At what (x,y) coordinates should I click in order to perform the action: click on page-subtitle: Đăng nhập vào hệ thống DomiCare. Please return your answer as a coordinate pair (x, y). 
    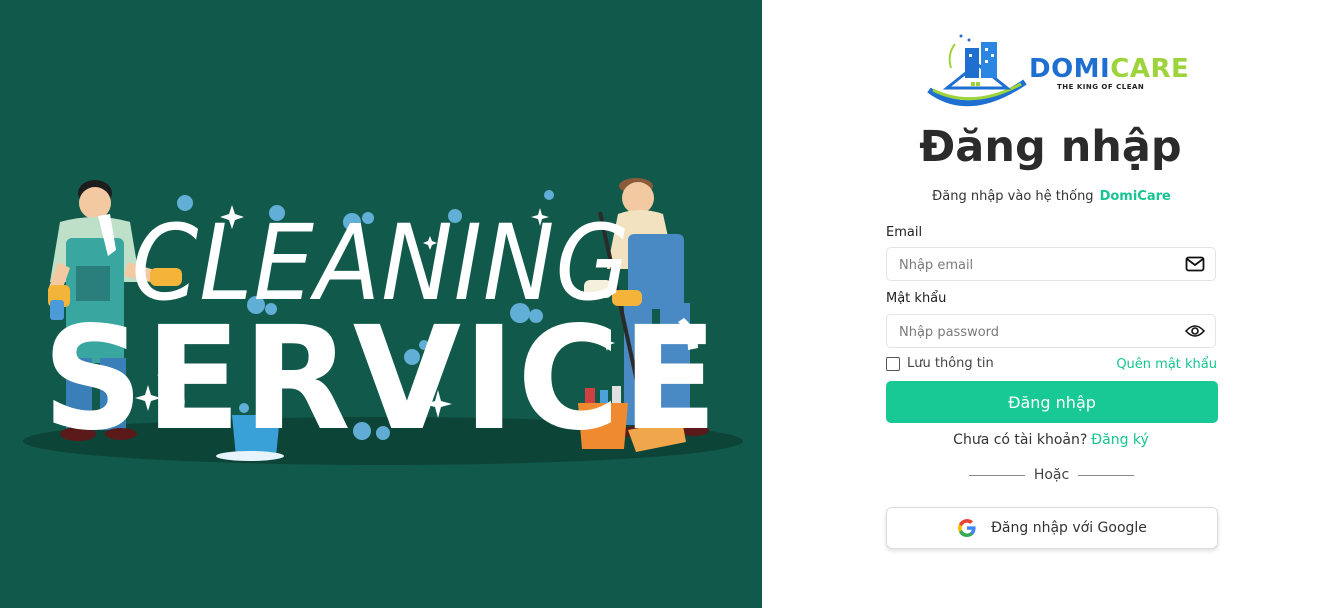
    Looking at the image, I should click on (1040, 196).